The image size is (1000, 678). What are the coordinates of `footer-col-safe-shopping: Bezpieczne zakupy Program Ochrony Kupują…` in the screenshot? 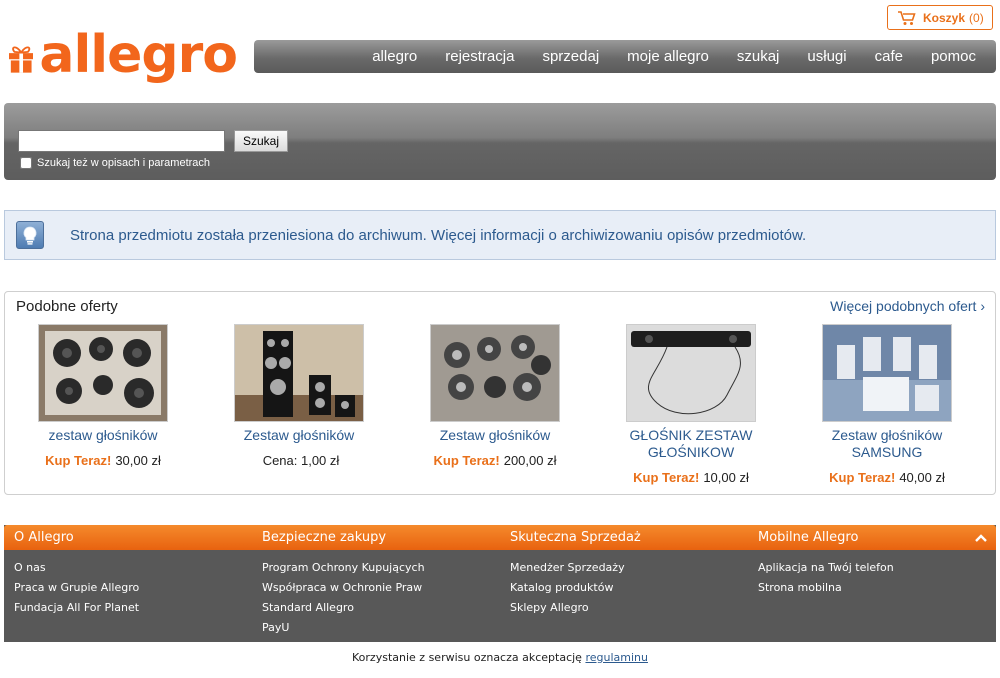 It's located at (343, 581).